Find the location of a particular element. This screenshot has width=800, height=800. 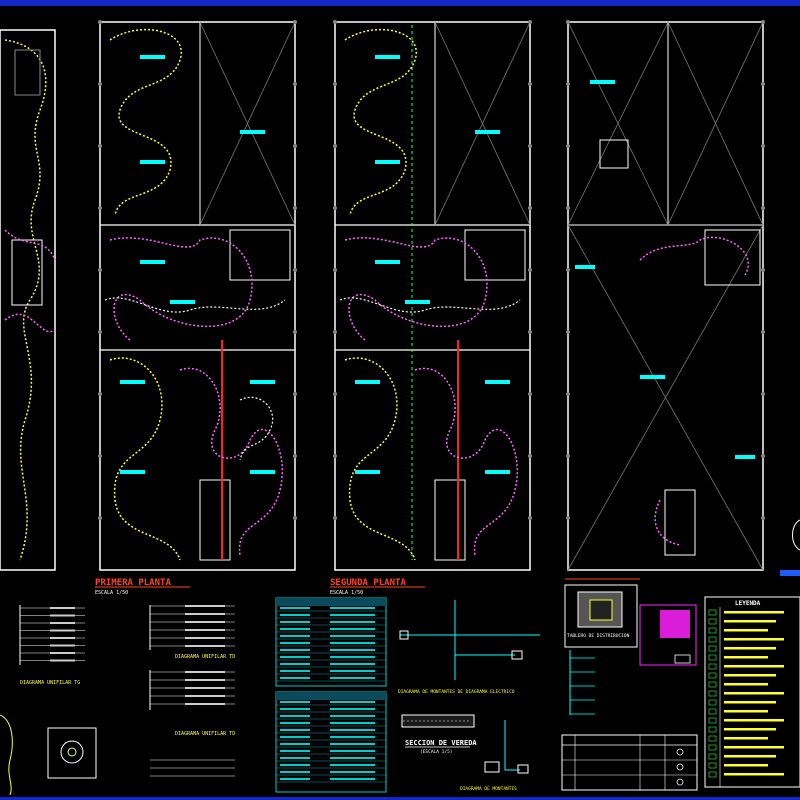

room-labels is located at coordinates (197, 264).